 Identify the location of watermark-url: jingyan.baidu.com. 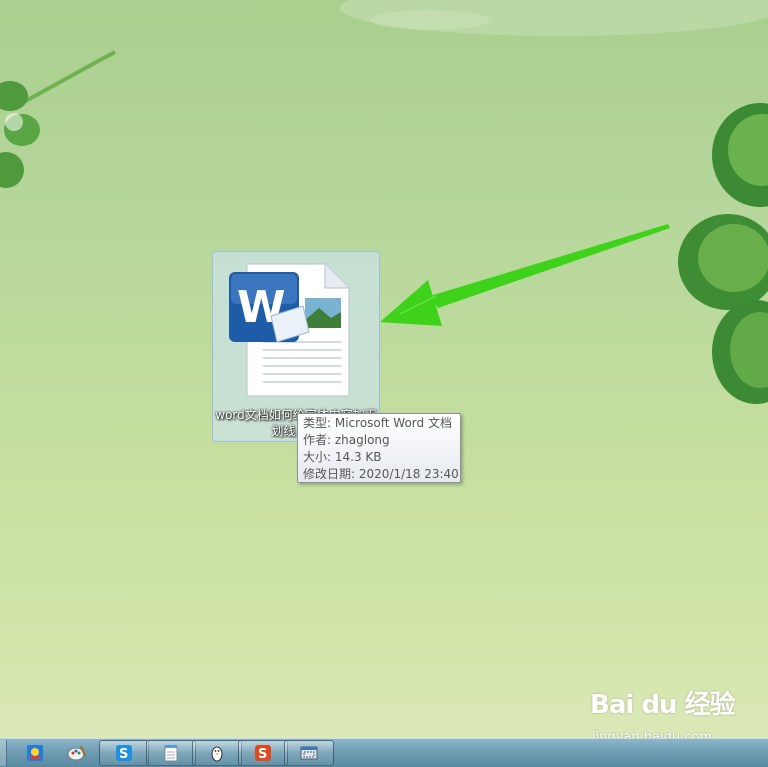
(652, 734).